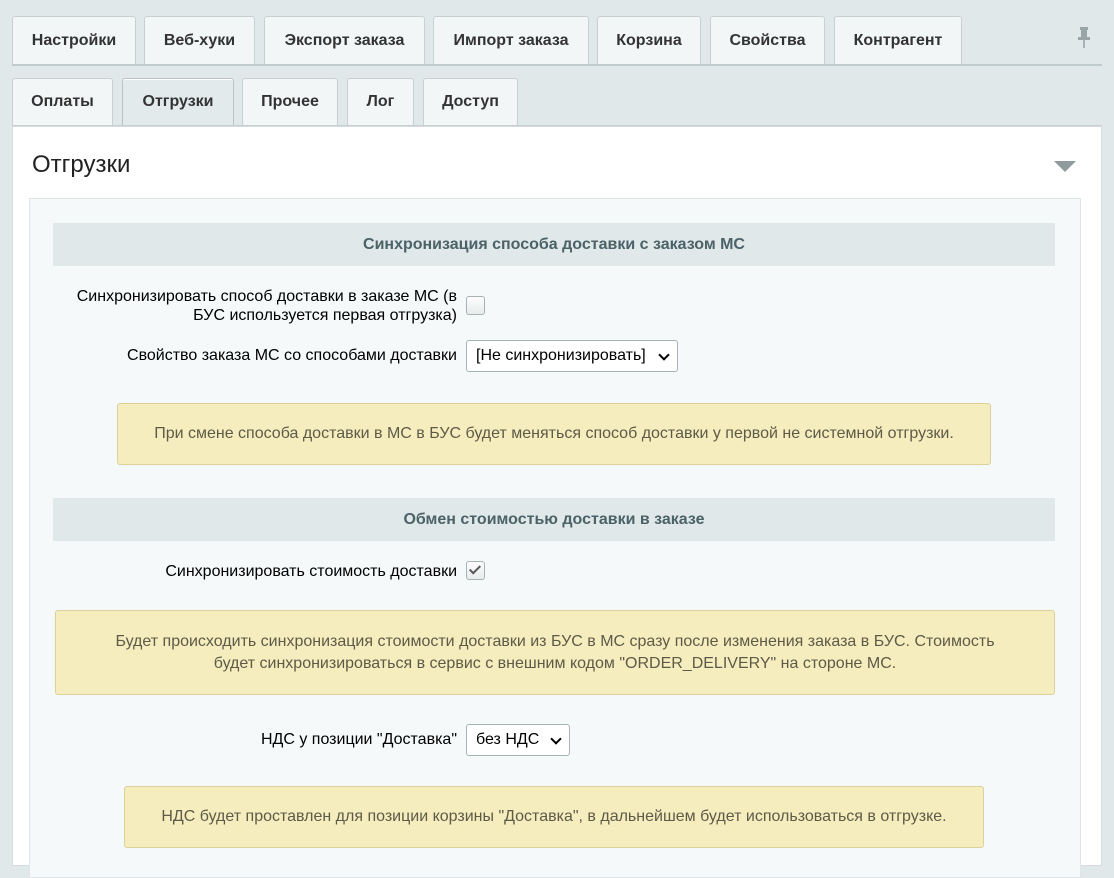  Describe the element at coordinates (311, 571) in the screenshot. I see `sync-cost-label: Синхронизировать стоимость доставки` at that location.